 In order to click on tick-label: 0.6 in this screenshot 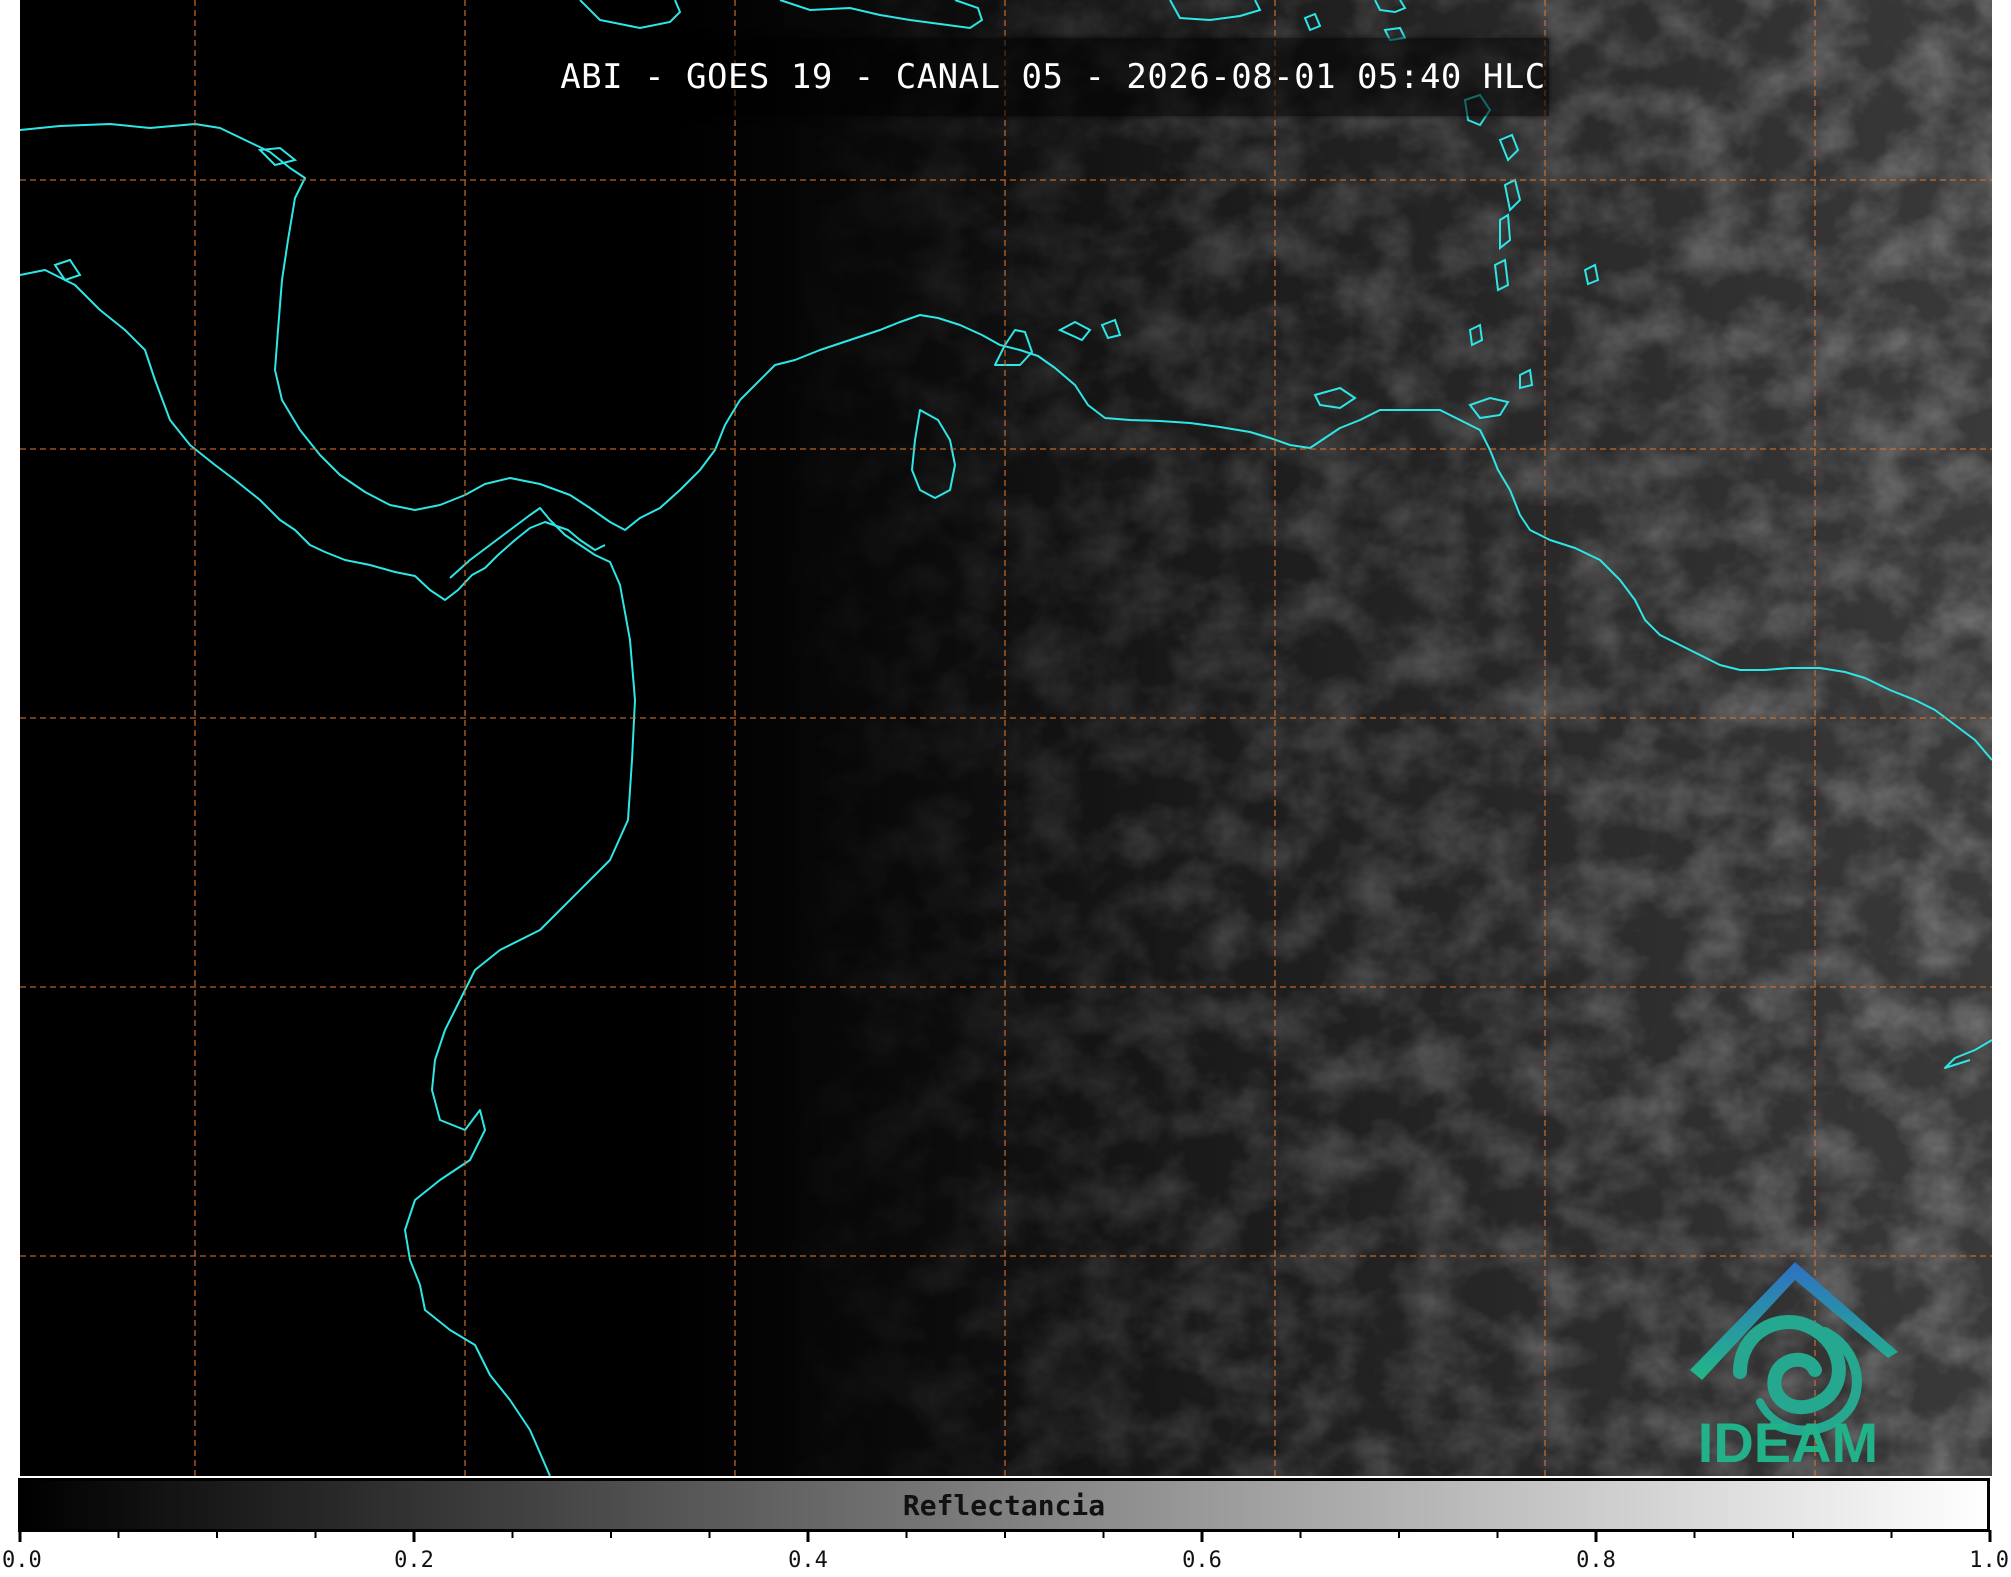, I will do `click(1202, 1560)`.